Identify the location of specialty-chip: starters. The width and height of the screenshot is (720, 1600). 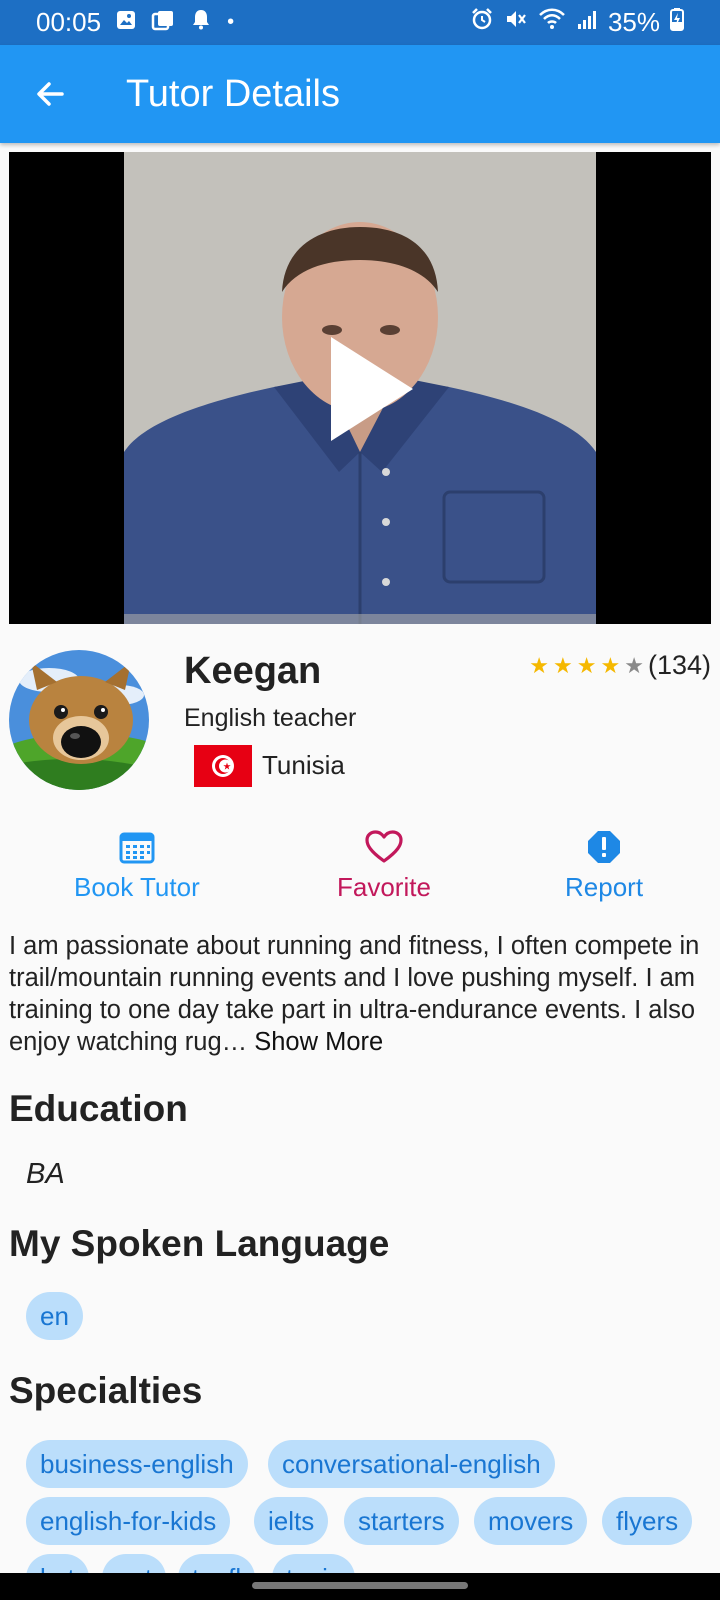
(401, 1521).